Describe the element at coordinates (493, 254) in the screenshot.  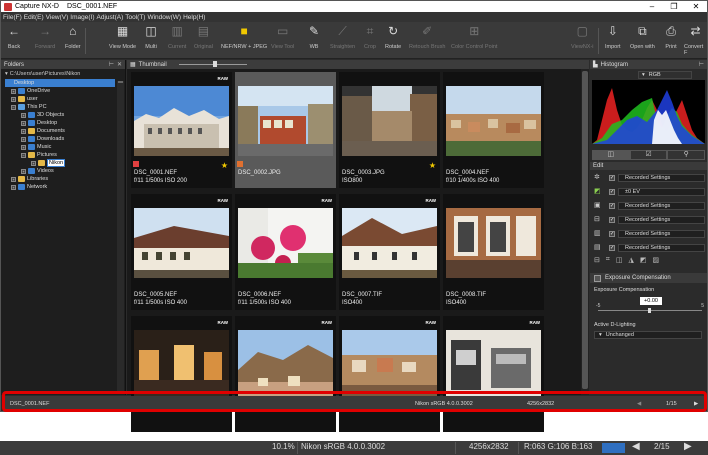
I see `thumbnail-item: DSC_0008.TIF ISO400` at that location.